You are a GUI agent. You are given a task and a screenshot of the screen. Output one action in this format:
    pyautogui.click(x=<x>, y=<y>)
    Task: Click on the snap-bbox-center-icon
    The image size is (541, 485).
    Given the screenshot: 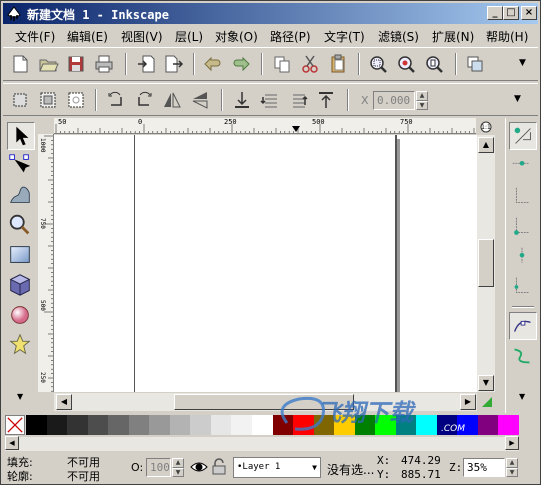 What is the action you would take?
    pyautogui.click(x=523, y=288)
    